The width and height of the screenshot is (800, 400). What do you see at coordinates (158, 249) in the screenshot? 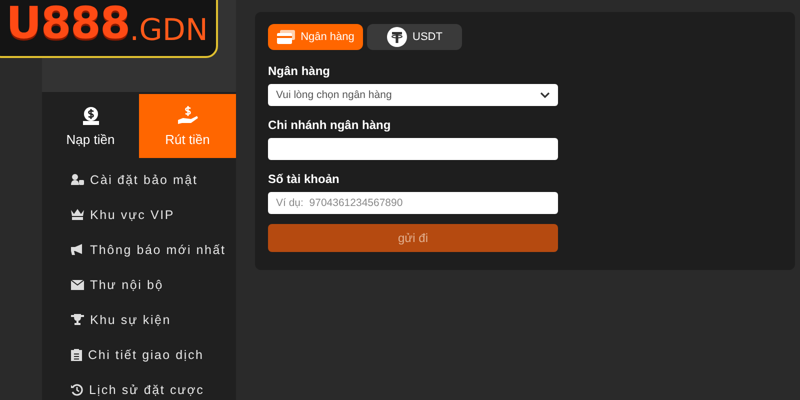
I see `menu-label: Thông báo mới nhất` at bounding box center [158, 249].